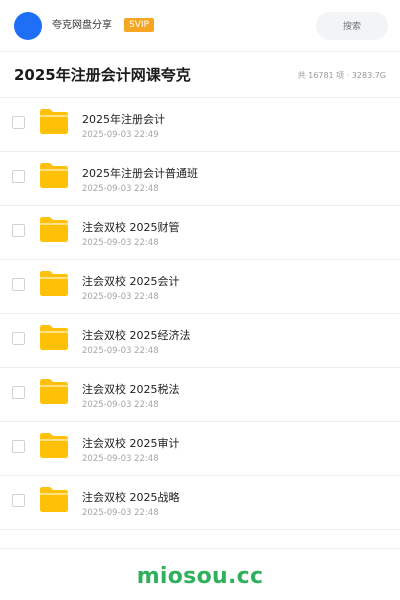 The height and width of the screenshot is (600, 400). I want to click on footer: miosou.cc, so click(200, 574).